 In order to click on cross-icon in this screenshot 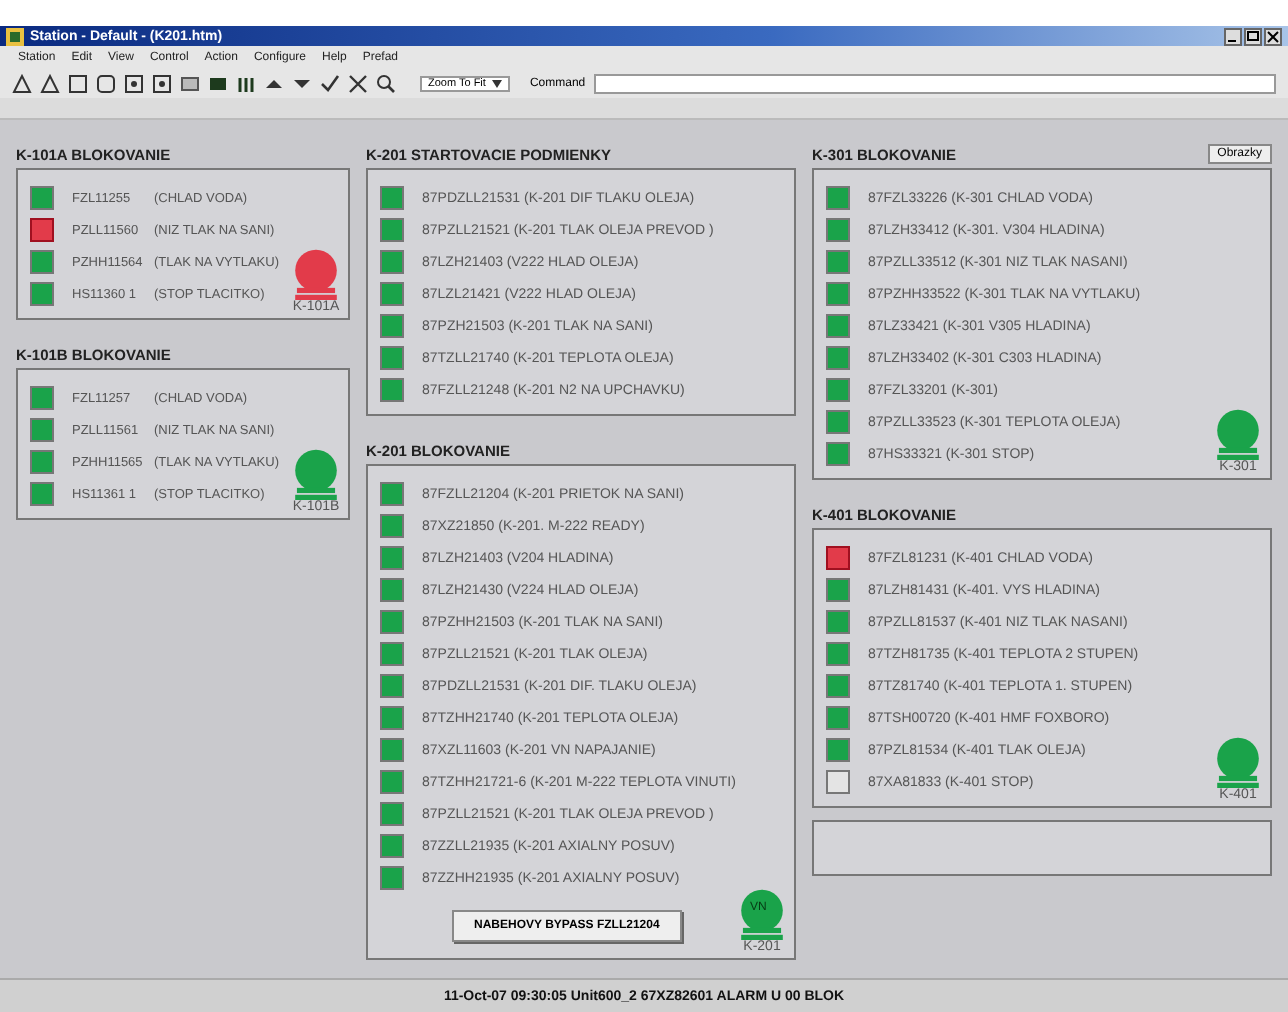, I will do `click(358, 83)`.